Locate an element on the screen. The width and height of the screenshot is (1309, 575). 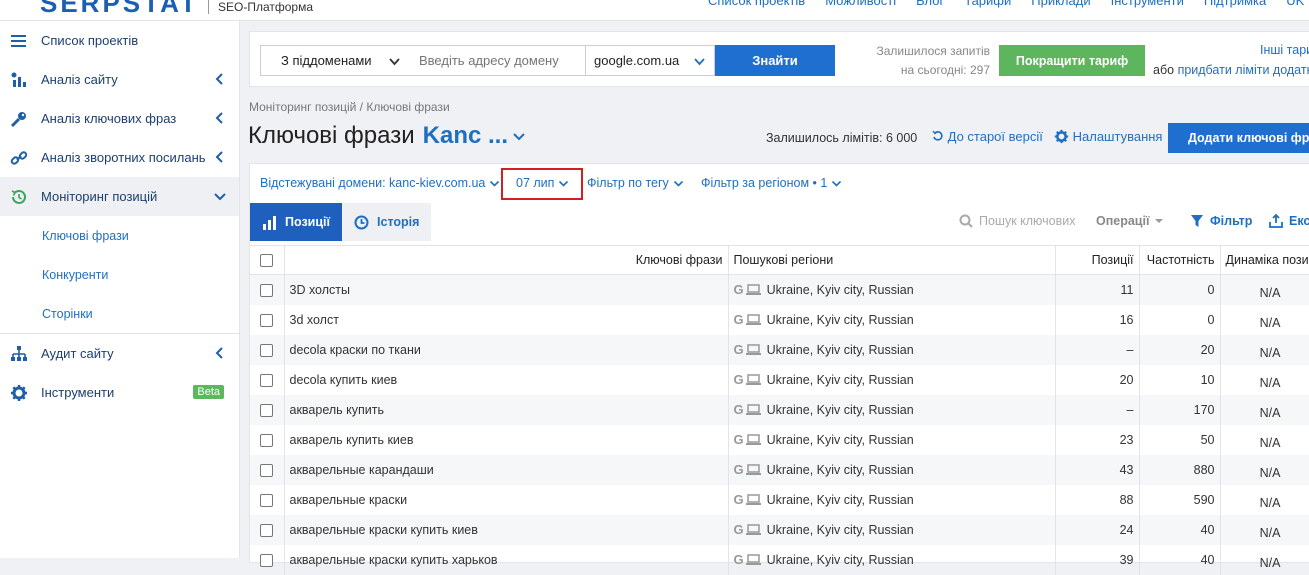
search-engine-value: google.com.ua is located at coordinates (637, 60).